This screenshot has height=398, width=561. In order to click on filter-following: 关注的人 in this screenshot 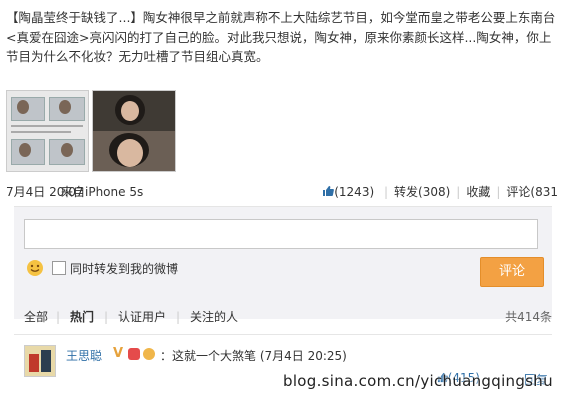, I will do `click(214, 316)`.